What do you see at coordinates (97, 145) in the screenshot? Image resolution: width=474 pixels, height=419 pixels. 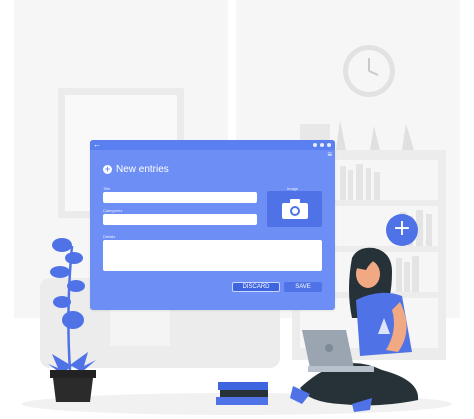 I see `back-arrow-icon: ←` at bounding box center [97, 145].